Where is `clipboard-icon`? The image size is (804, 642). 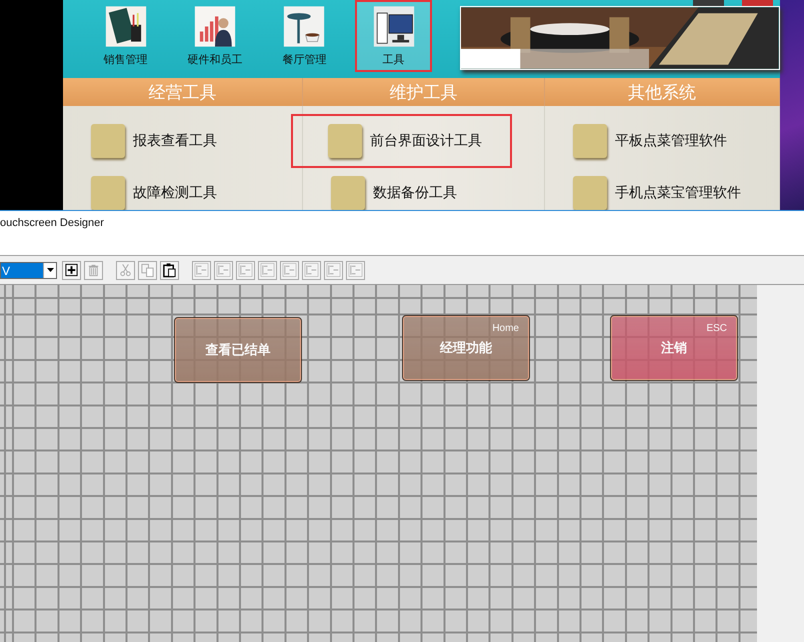
clipboard-icon is located at coordinates (169, 270).